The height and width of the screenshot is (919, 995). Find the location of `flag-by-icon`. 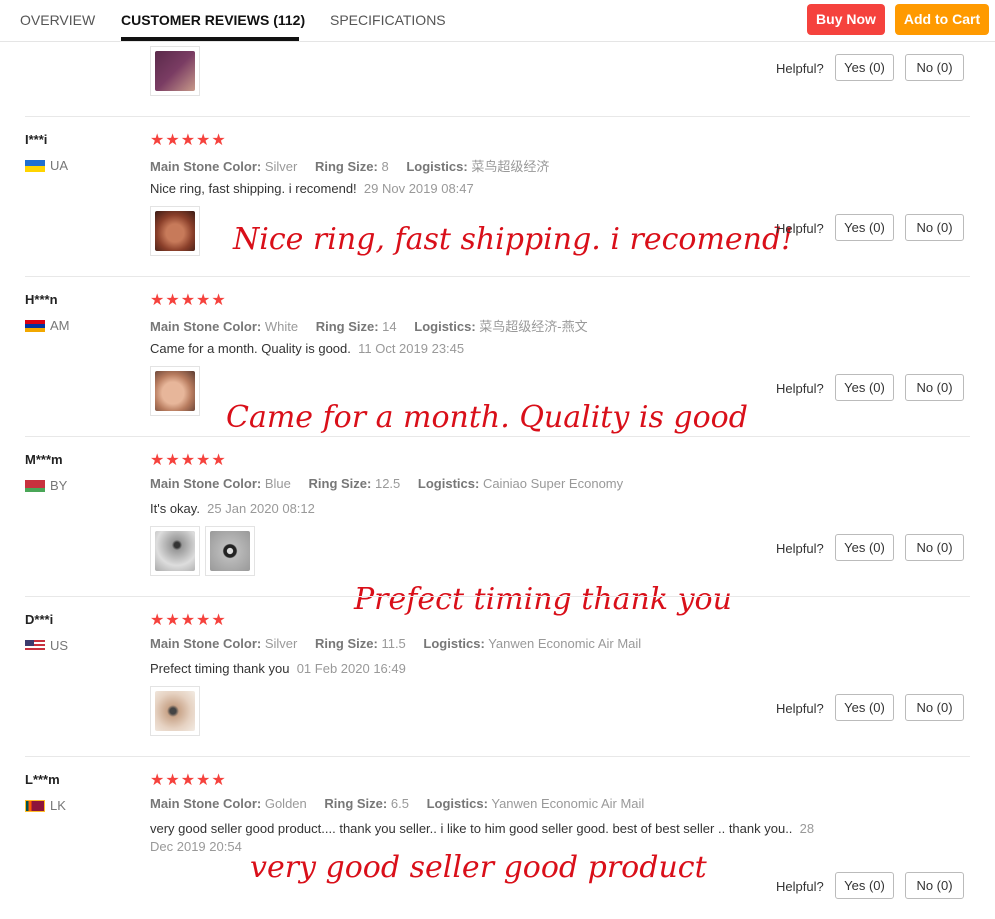

flag-by-icon is located at coordinates (35, 485).